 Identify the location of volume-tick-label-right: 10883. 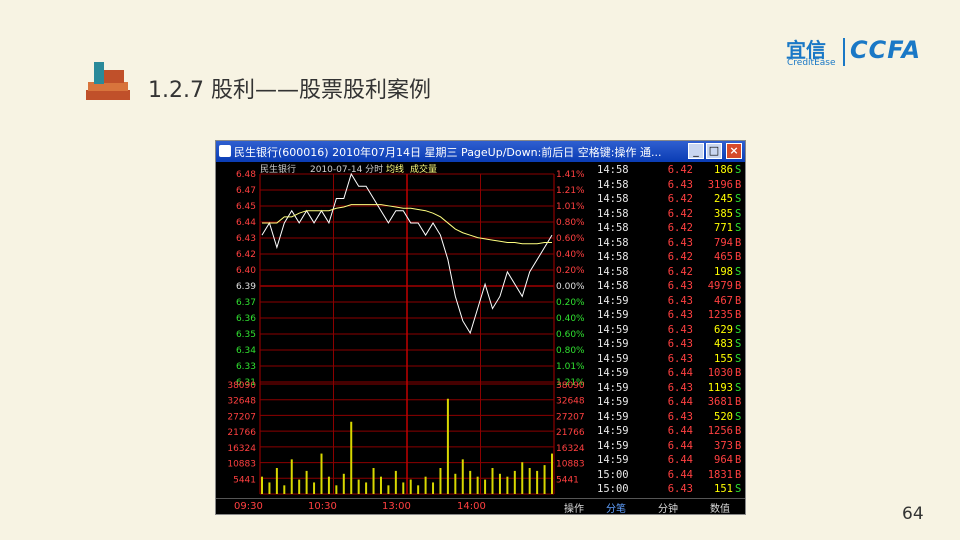
(570, 465).